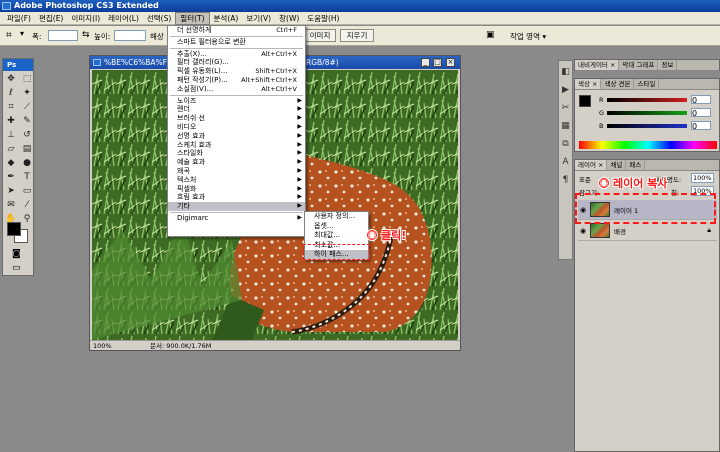 The width and height of the screenshot is (720, 452). Describe the element at coordinates (27, 79) in the screenshot. I see `marquee-tool-icon: ⬚` at that location.